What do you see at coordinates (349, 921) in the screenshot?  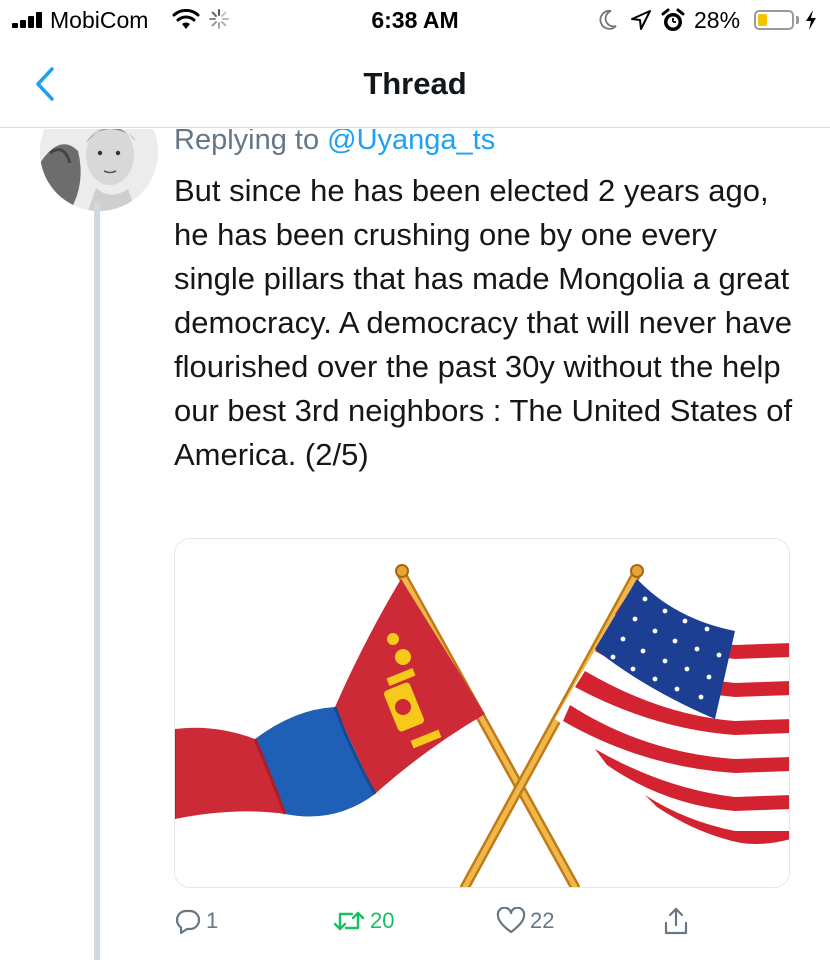 I see `retweet-icon` at bounding box center [349, 921].